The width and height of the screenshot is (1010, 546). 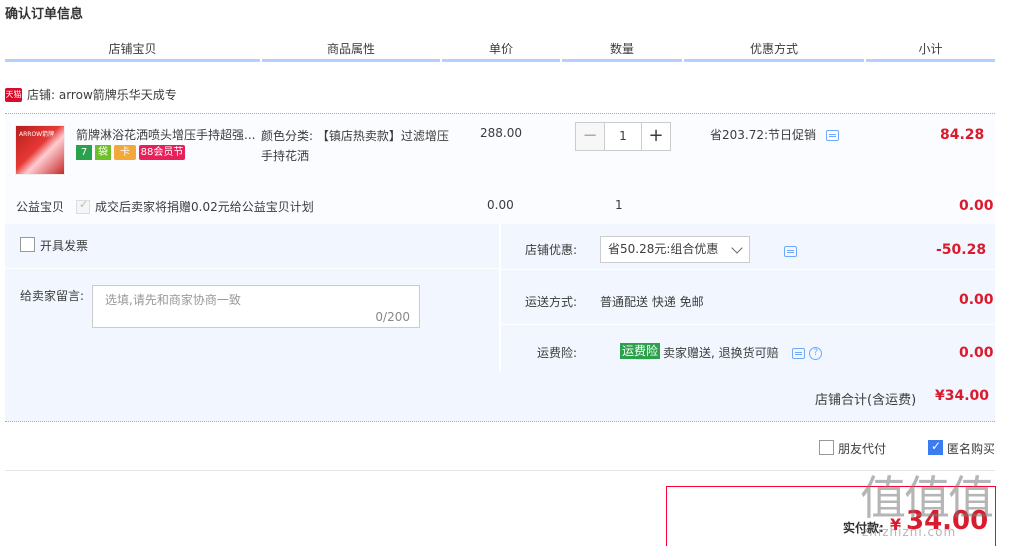 What do you see at coordinates (27, 244) in the screenshot?
I see `invoice-checkbox` at bounding box center [27, 244].